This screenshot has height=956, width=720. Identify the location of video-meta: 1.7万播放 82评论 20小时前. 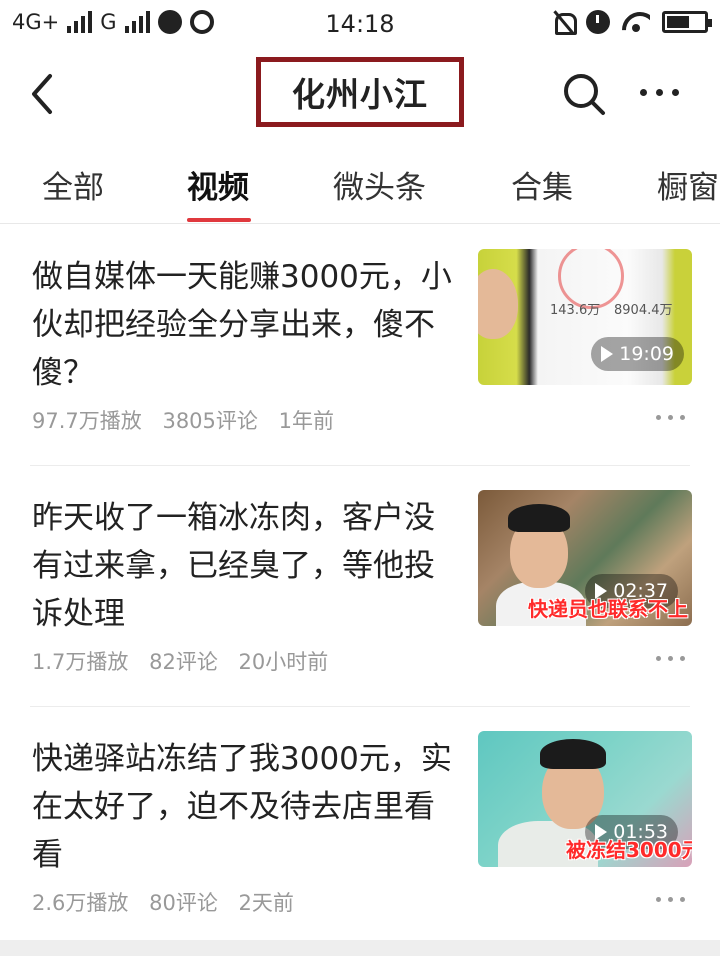
(187, 661).